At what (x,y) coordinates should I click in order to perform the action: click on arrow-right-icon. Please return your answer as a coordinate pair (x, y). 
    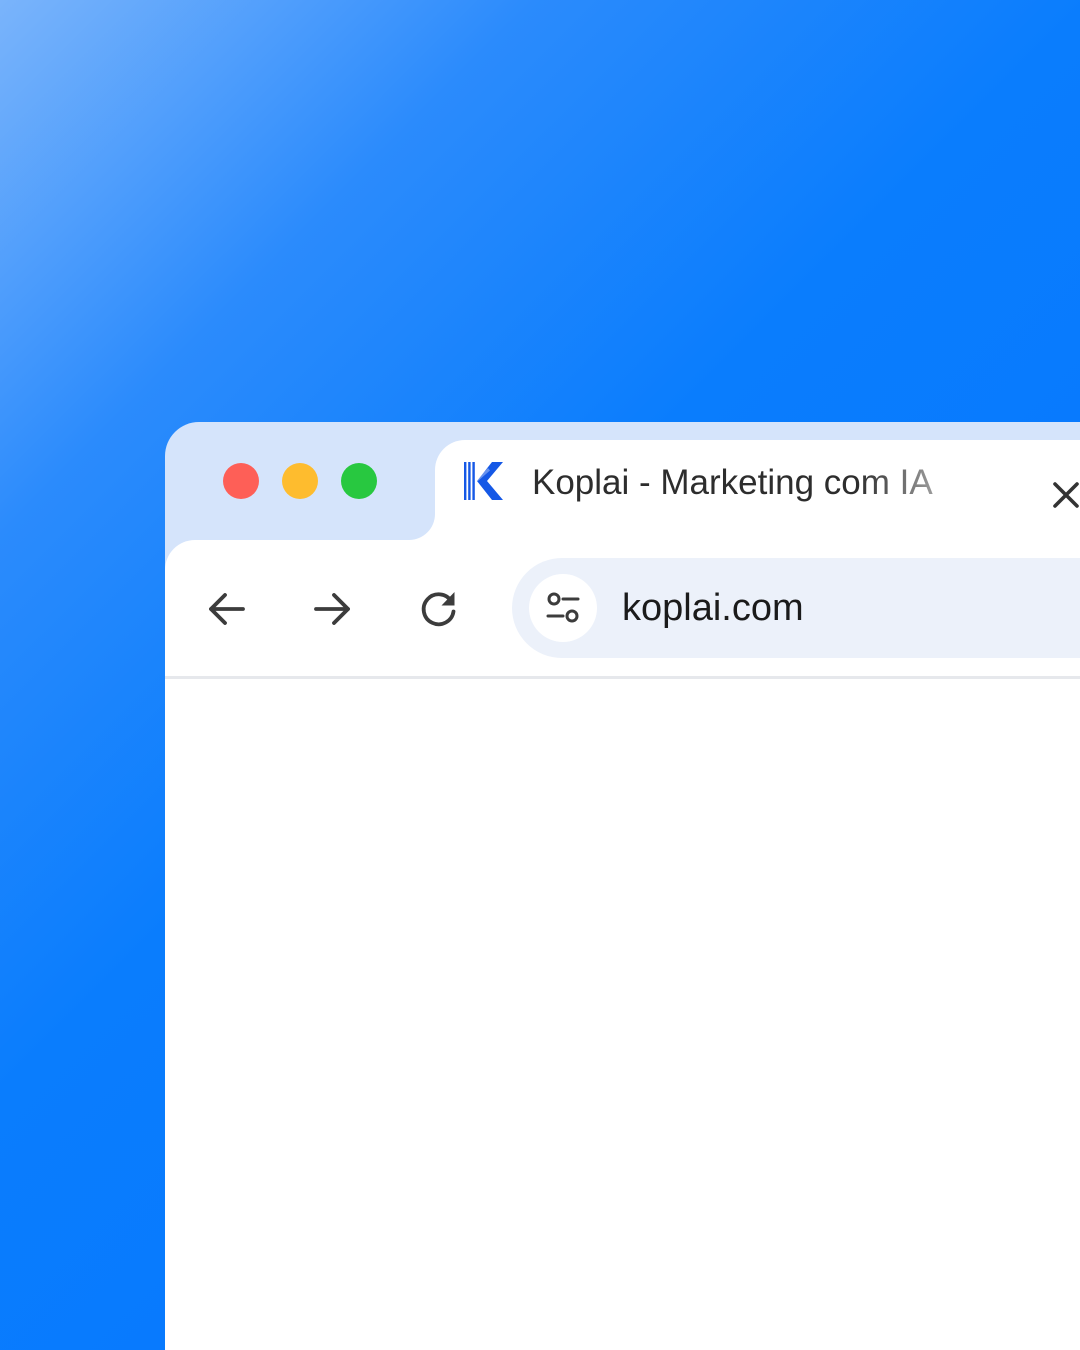
    Looking at the image, I should click on (332, 609).